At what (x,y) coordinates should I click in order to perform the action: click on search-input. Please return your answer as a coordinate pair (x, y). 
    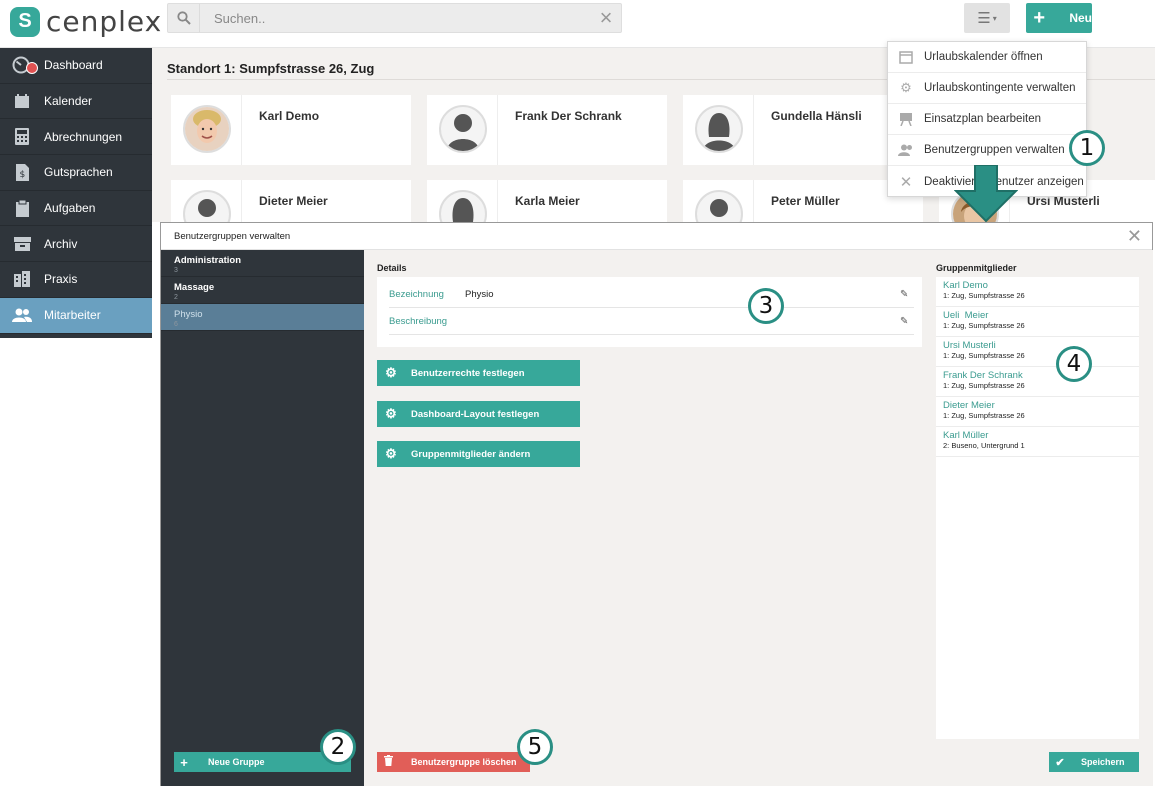
    Looking at the image, I should click on (395, 18).